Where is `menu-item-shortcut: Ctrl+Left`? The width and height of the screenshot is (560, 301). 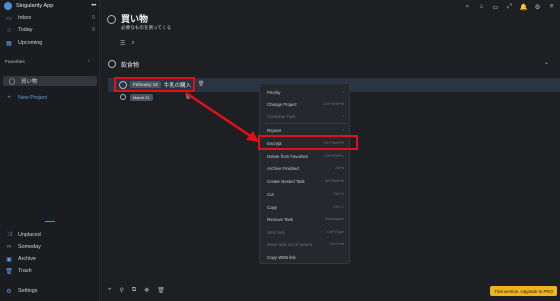
menu-item-shortcut: Ctrl+Left is located at coordinates (336, 244).